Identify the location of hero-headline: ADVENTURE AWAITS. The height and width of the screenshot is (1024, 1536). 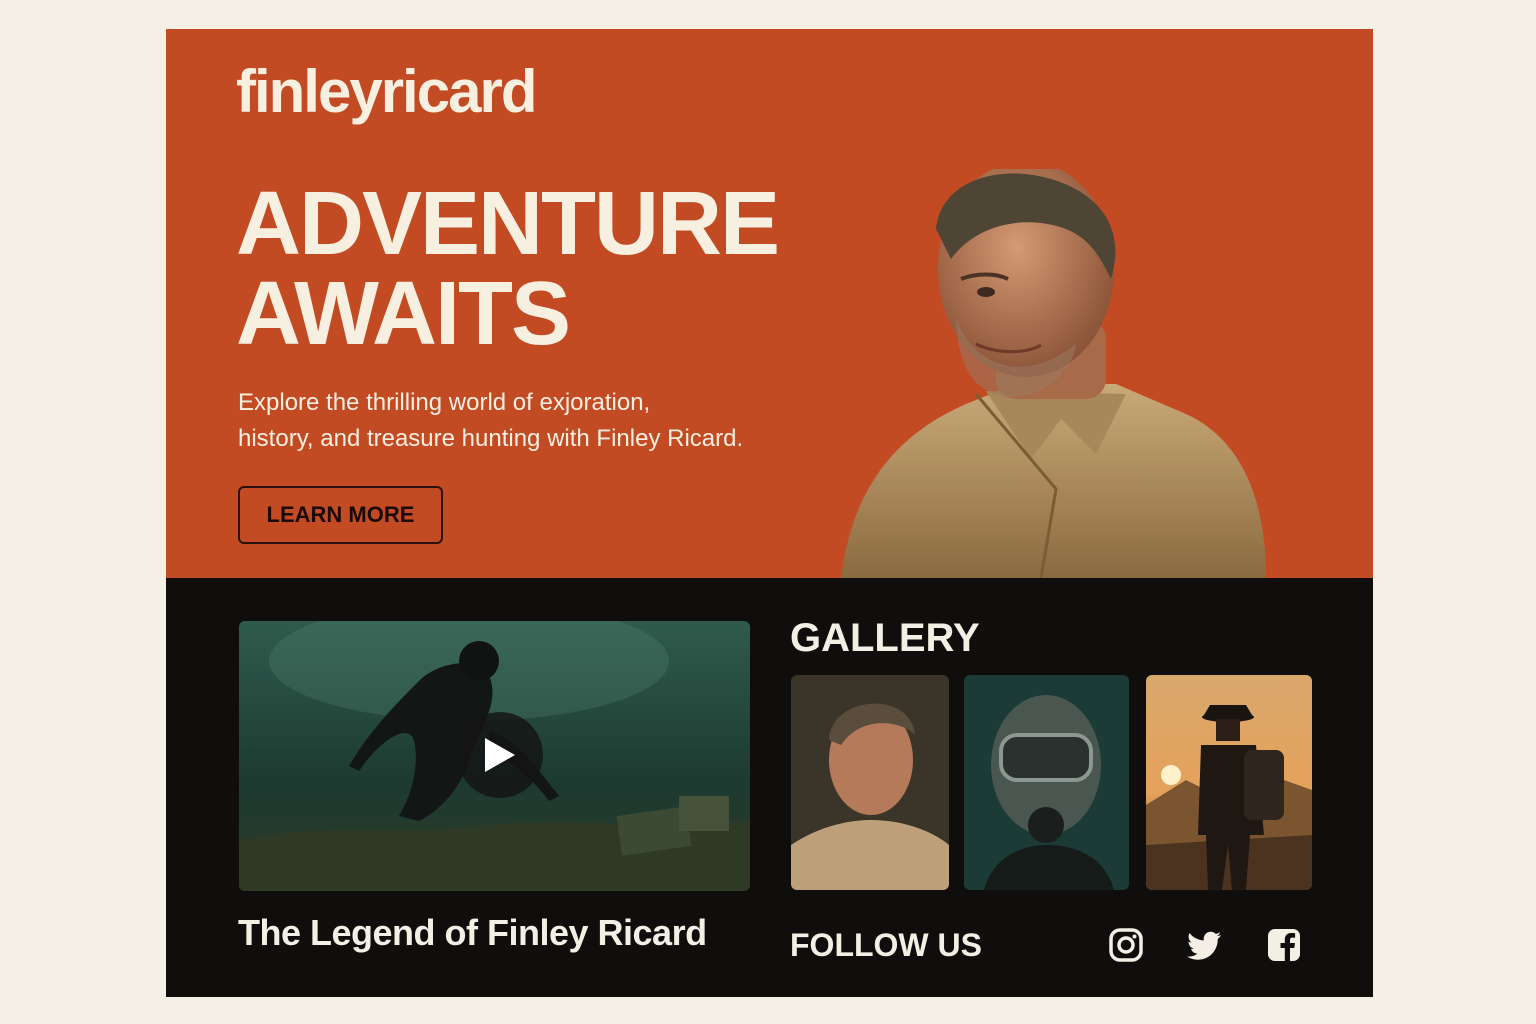
(508, 269).